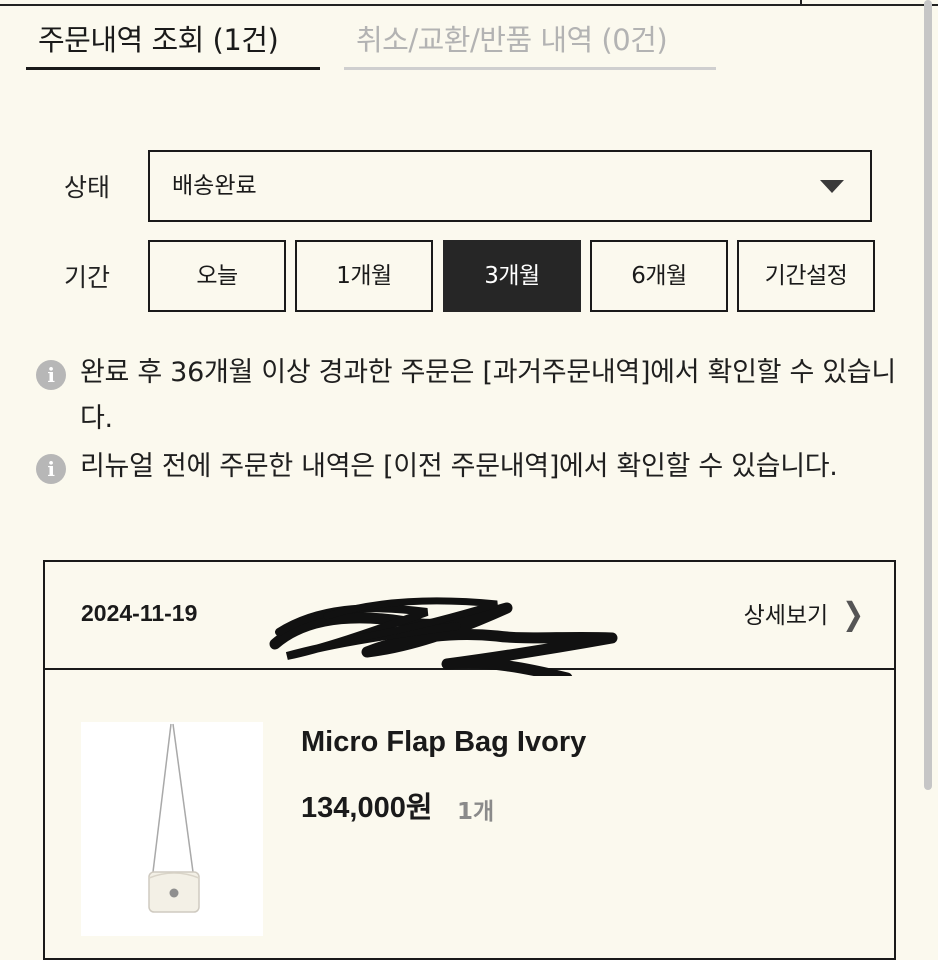  I want to click on status-label: 상태, so click(87, 187).